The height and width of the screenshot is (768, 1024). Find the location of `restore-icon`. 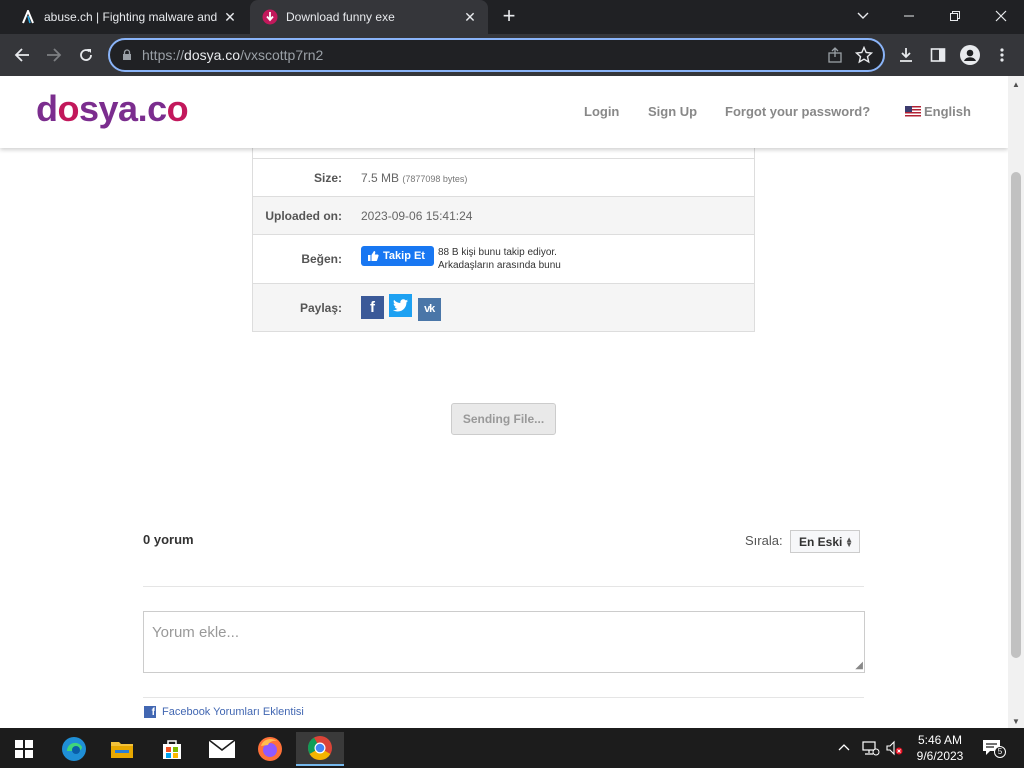

restore-icon is located at coordinates (955, 16).